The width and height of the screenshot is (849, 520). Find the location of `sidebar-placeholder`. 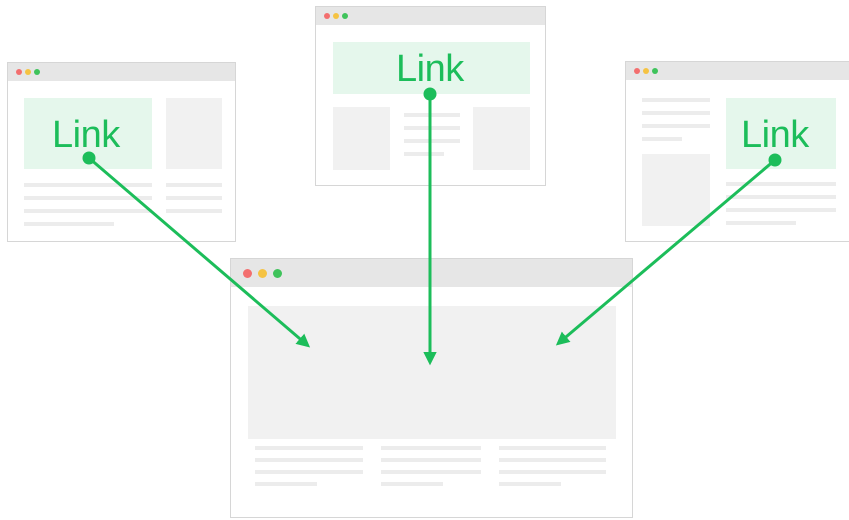

sidebar-placeholder is located at coordinates (194, 133).